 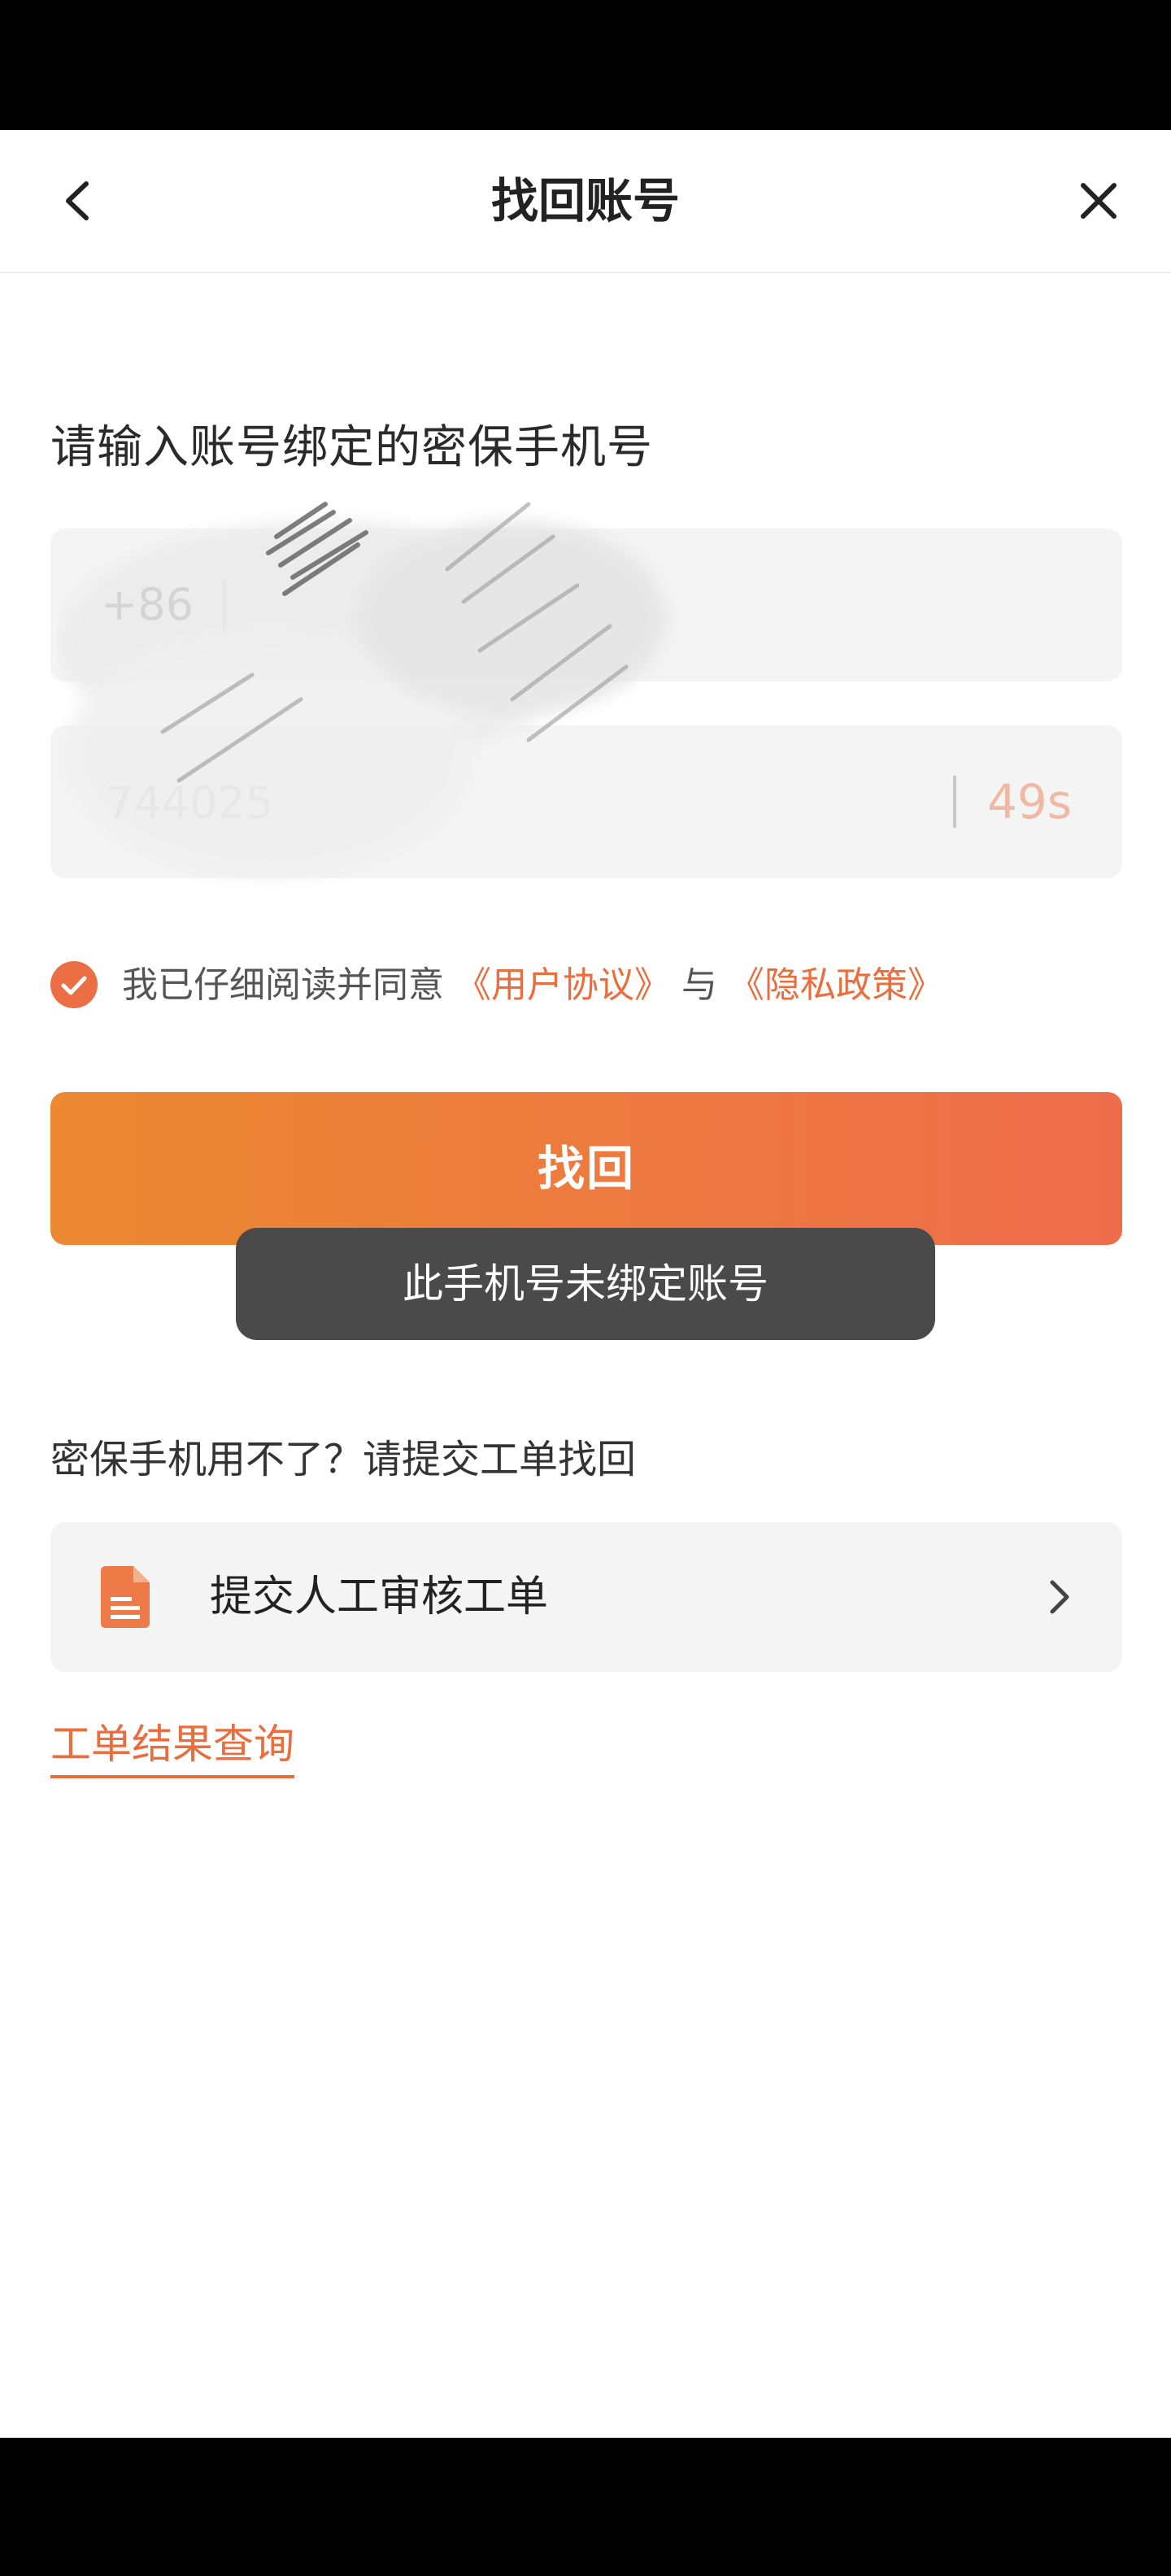 I want to click on nav-bar: 找回账号, so click(x=585, y=202).